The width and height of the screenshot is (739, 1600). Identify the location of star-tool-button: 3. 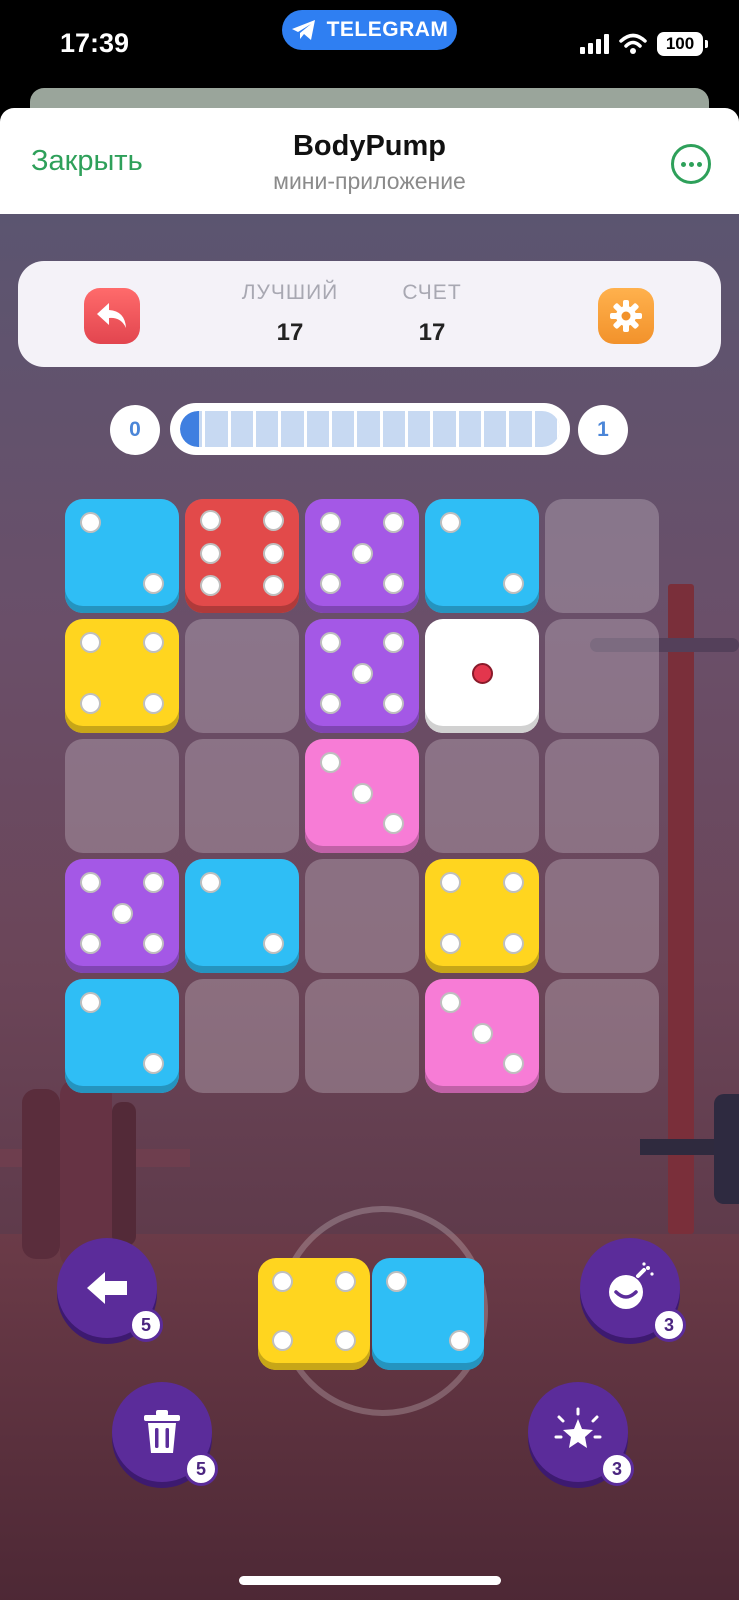
(581, 1434).